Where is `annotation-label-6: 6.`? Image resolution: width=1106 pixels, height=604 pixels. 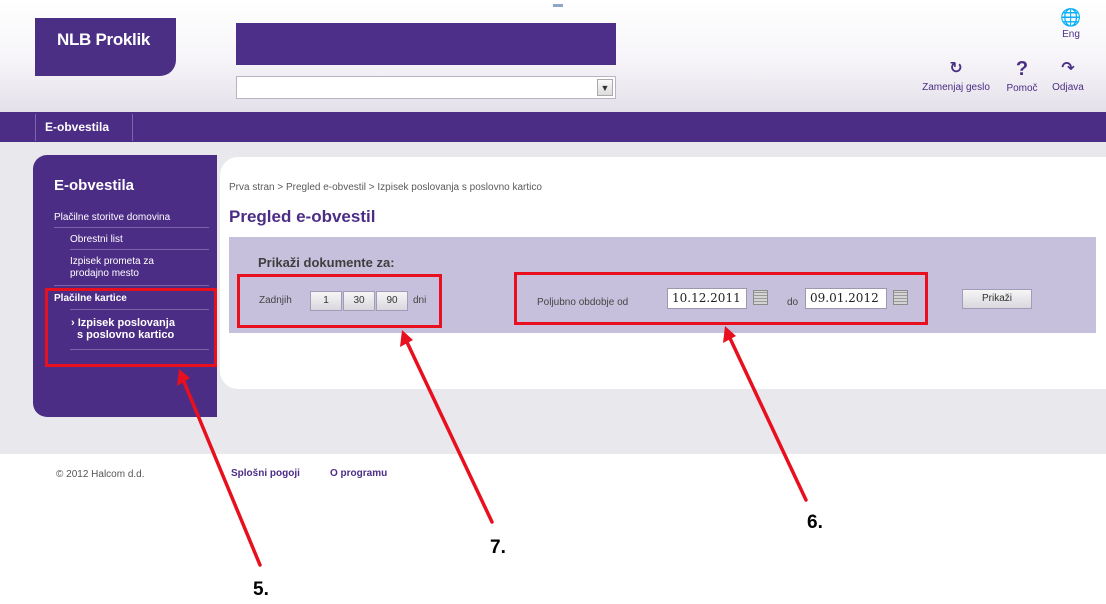 annotation-label-6: 6. is located at coordinates (815, 522).